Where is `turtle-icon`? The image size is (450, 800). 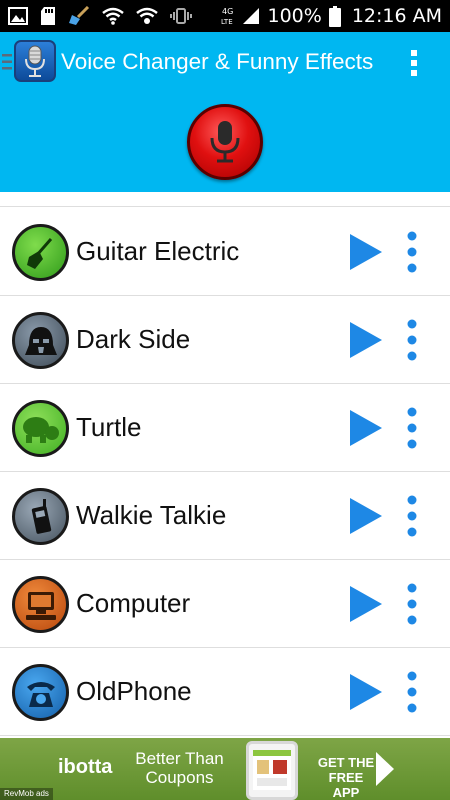 turtle-icon is located at coordinates (40, 428).